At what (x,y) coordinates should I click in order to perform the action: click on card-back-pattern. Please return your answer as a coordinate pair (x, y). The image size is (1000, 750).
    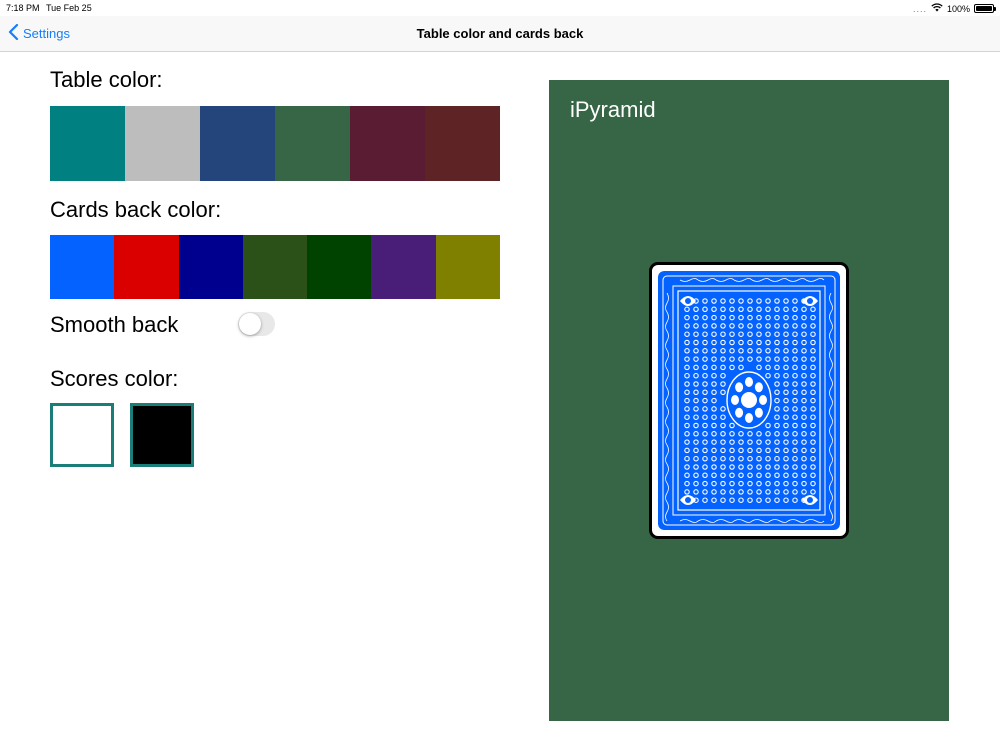
    Looking at the image, I should click on (749, 400).